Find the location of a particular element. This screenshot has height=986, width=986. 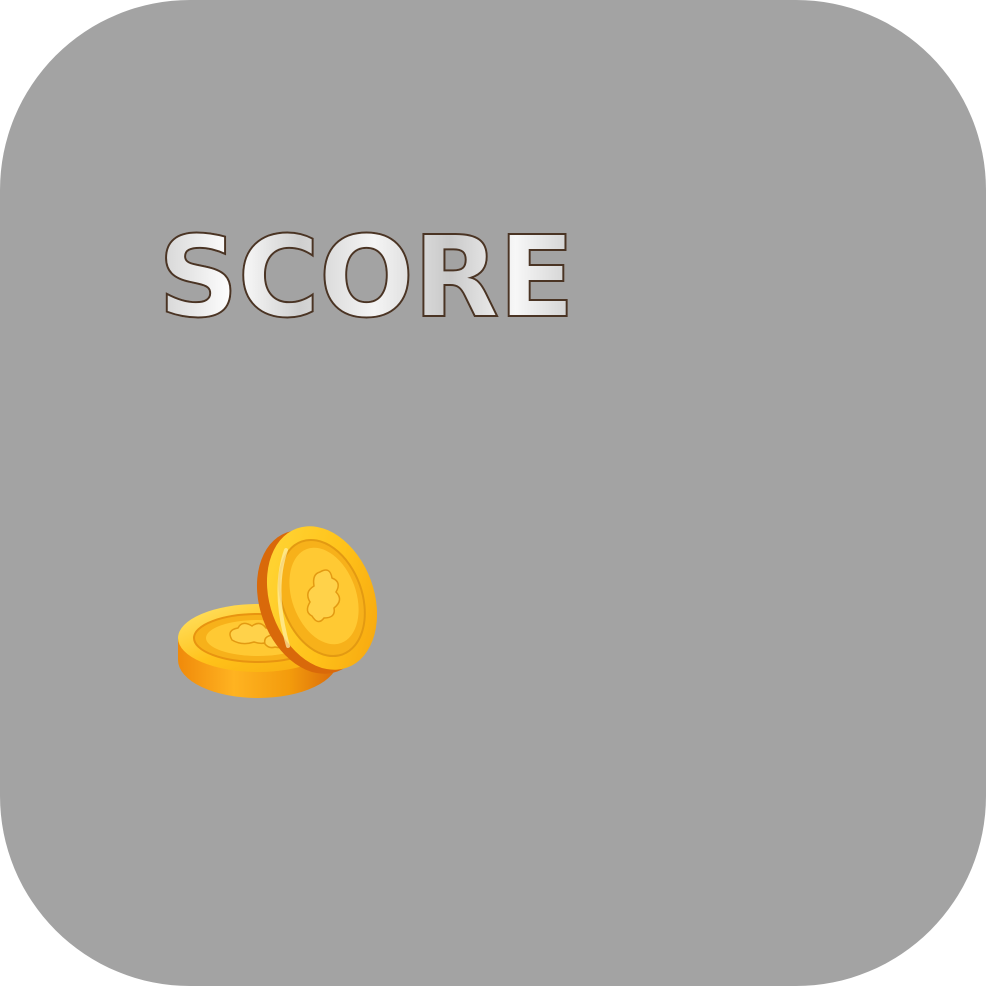

coin-stack-icon is located at coordinates (280, 615).